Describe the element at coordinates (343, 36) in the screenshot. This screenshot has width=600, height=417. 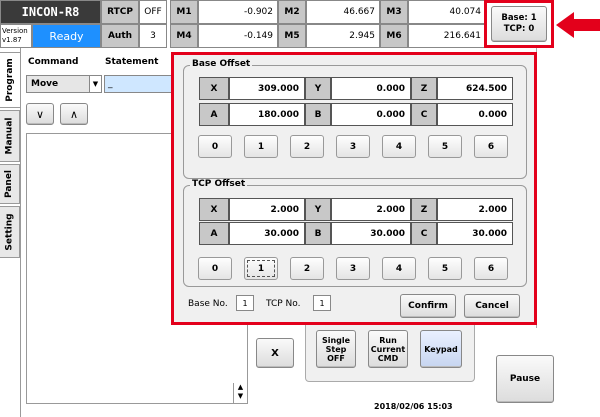
I see `m5-value: 2.945` at that location.